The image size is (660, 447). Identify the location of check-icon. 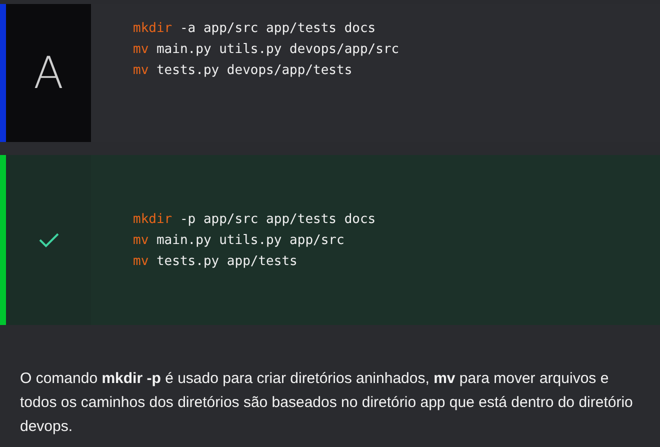
(49, 240).